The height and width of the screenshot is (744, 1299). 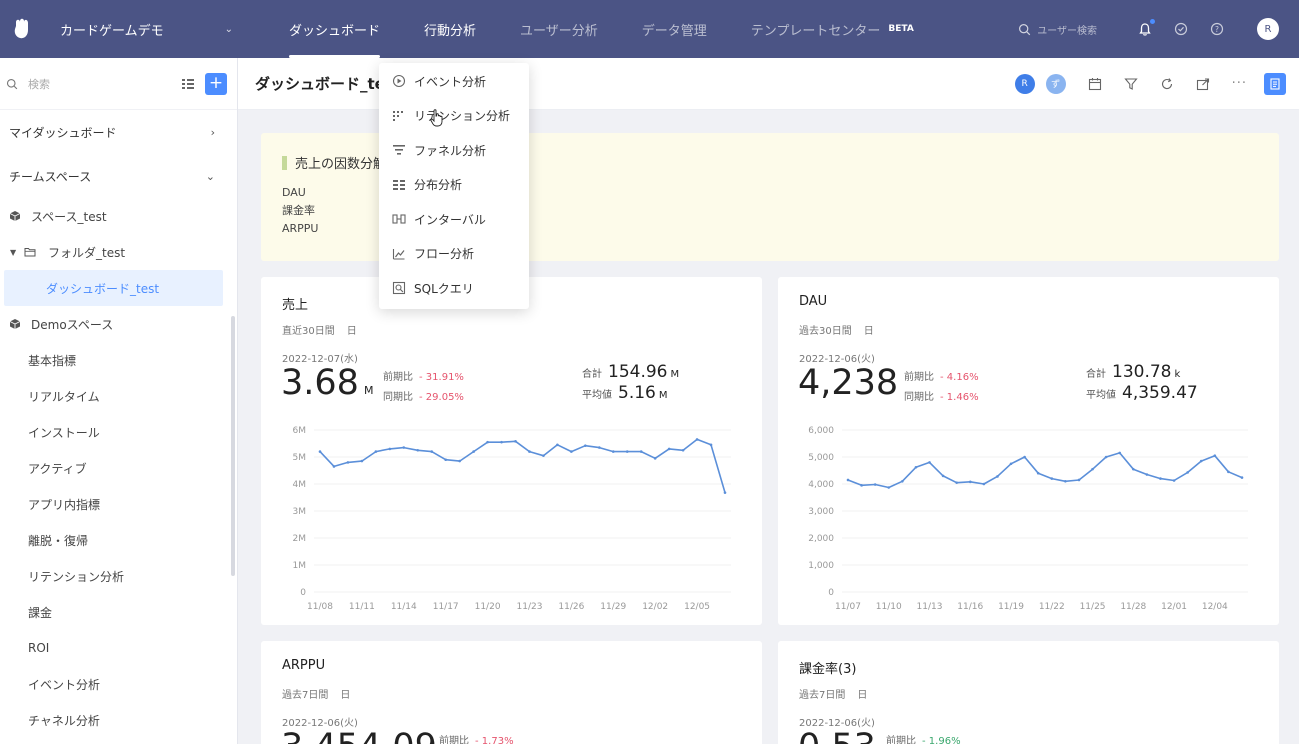 What do you see at coordinates (398, 254) in the screenshot?
I see `flow-icon` at bounding box center [398, 254].